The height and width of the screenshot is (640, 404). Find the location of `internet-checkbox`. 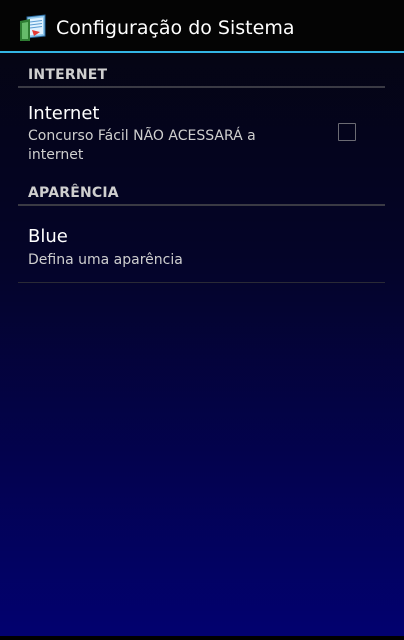

internet-checkbox is located at coordinates (347, 132).